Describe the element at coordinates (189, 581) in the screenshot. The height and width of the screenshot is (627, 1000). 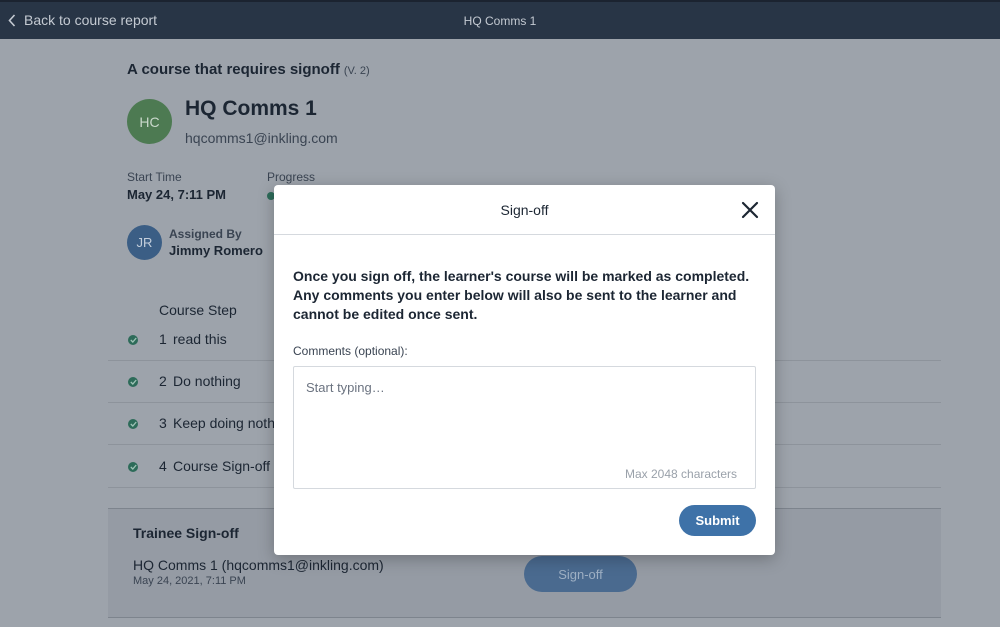
I see `trainee-signoff-date: May 24, 2021, 7:11 PM` at that location.